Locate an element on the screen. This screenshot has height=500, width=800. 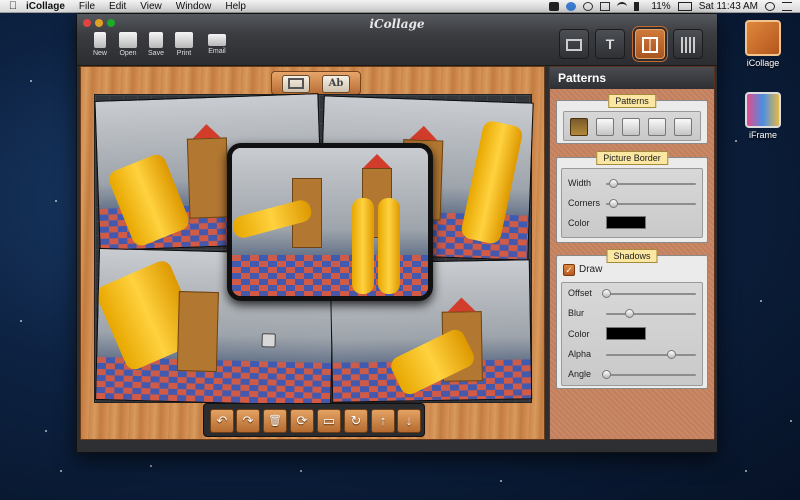
blur-label: Blur is located at coordinates (576, 313).